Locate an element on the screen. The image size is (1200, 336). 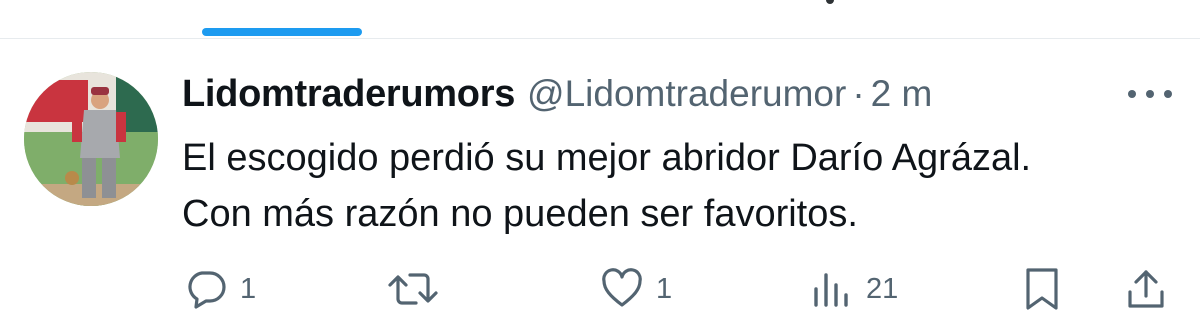
timestamp: 2 m is located at coordinates (902, 94).